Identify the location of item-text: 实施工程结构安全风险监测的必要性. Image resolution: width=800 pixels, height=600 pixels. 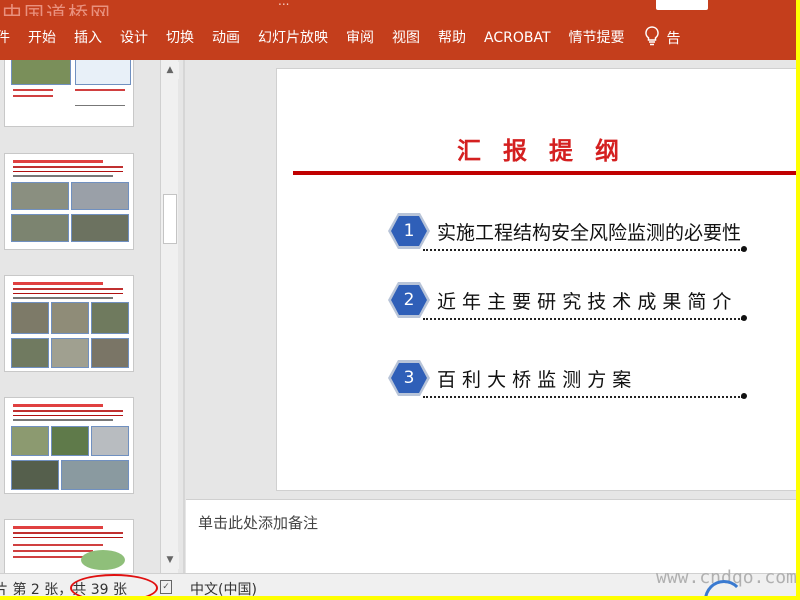
(589, 233).